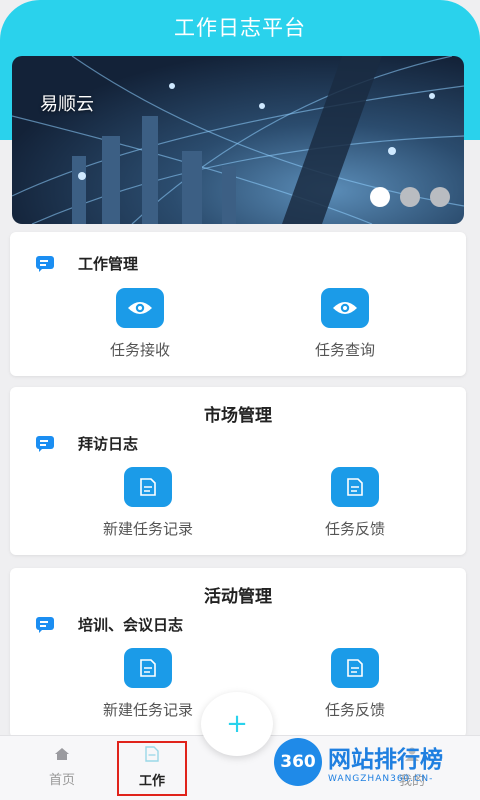  Describe the element at coordinates (108, 264) in the screenshot. I see `section-label: 工作管理` at that location.